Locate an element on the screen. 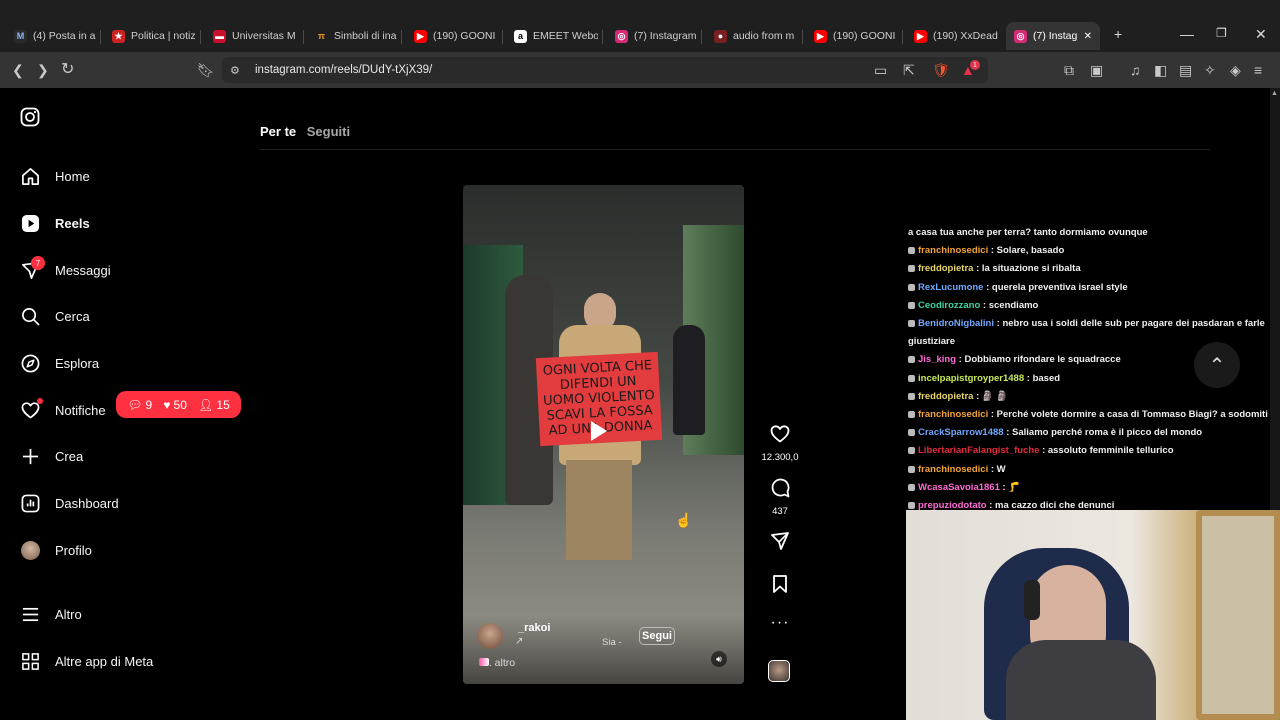  tab-title: (7) Instag is located at coordinates (1055, 36).